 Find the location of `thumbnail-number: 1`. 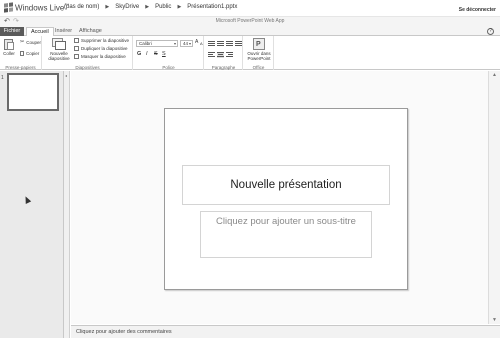

thumbnail-number: 1 is located at coordinates (2, 78).